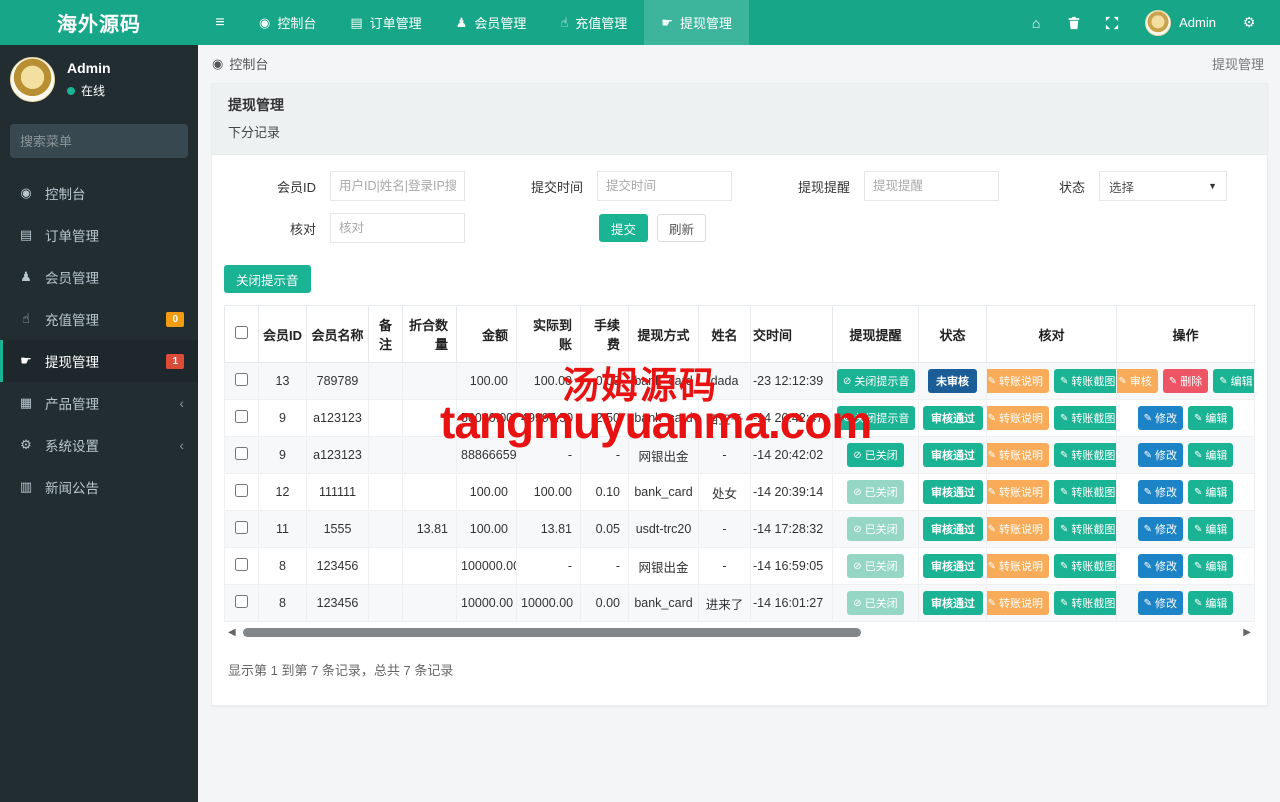 The width and height of the screenshot is (1280, 802). I want to click on select-all-checkbox, so click(241, 332).